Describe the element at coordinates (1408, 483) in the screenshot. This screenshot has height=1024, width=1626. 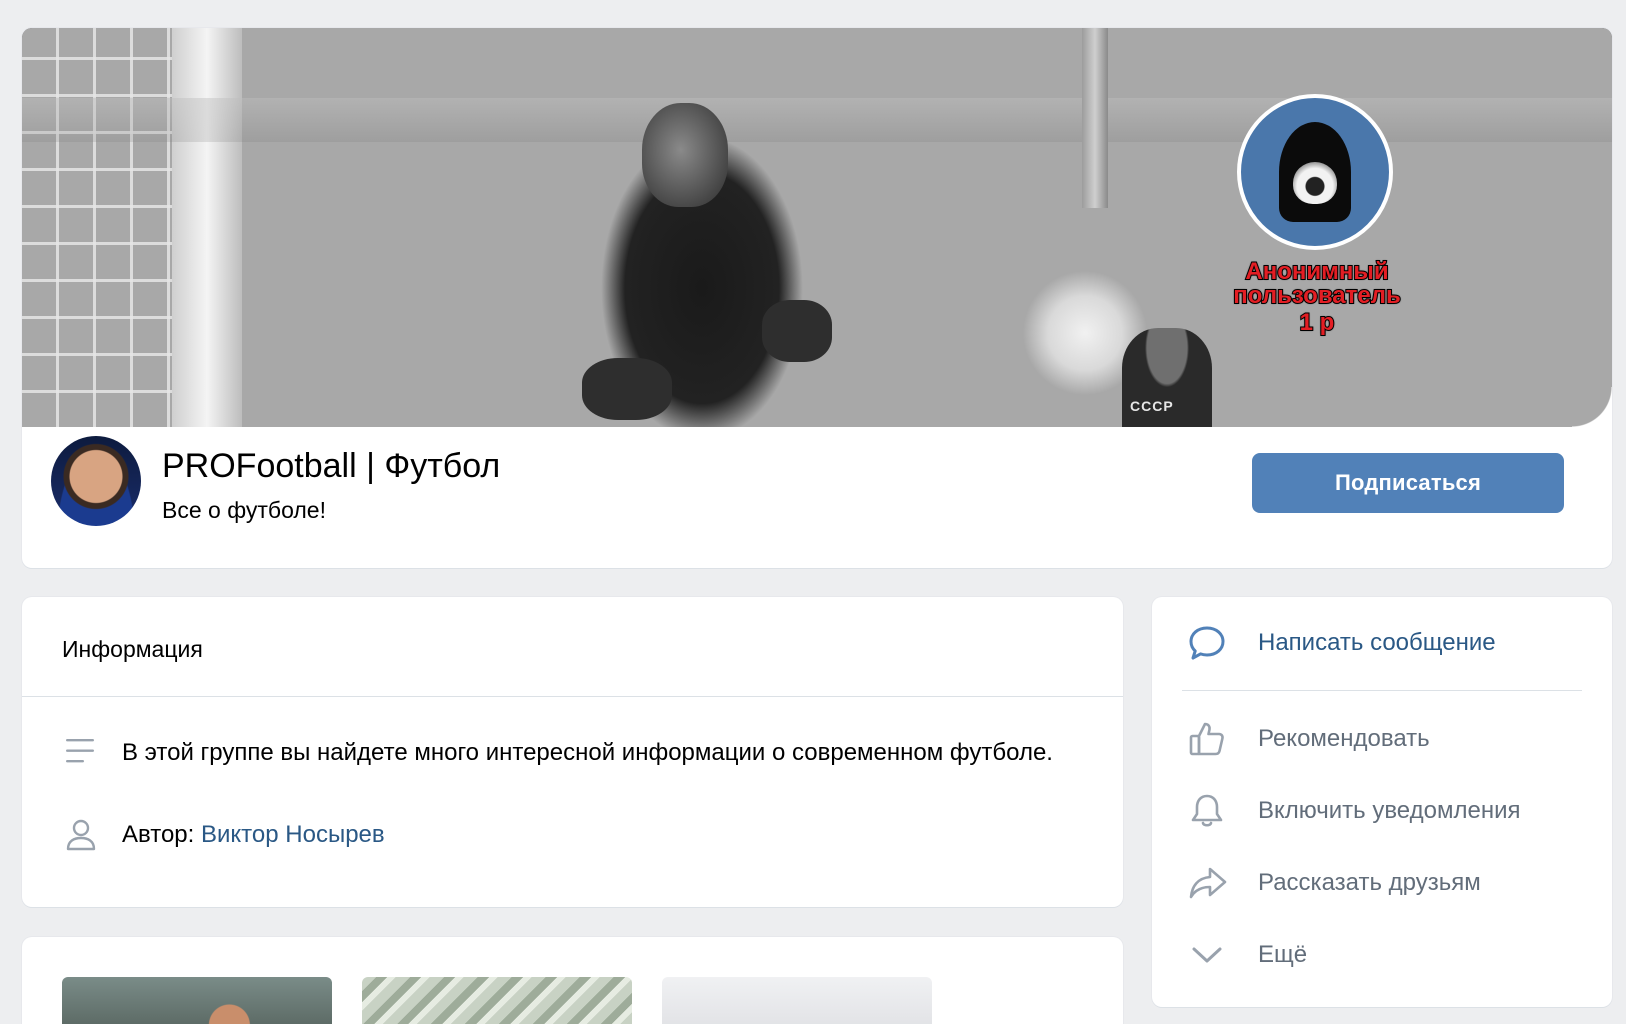
I see `subscribe-button: Подписаться` at that location.